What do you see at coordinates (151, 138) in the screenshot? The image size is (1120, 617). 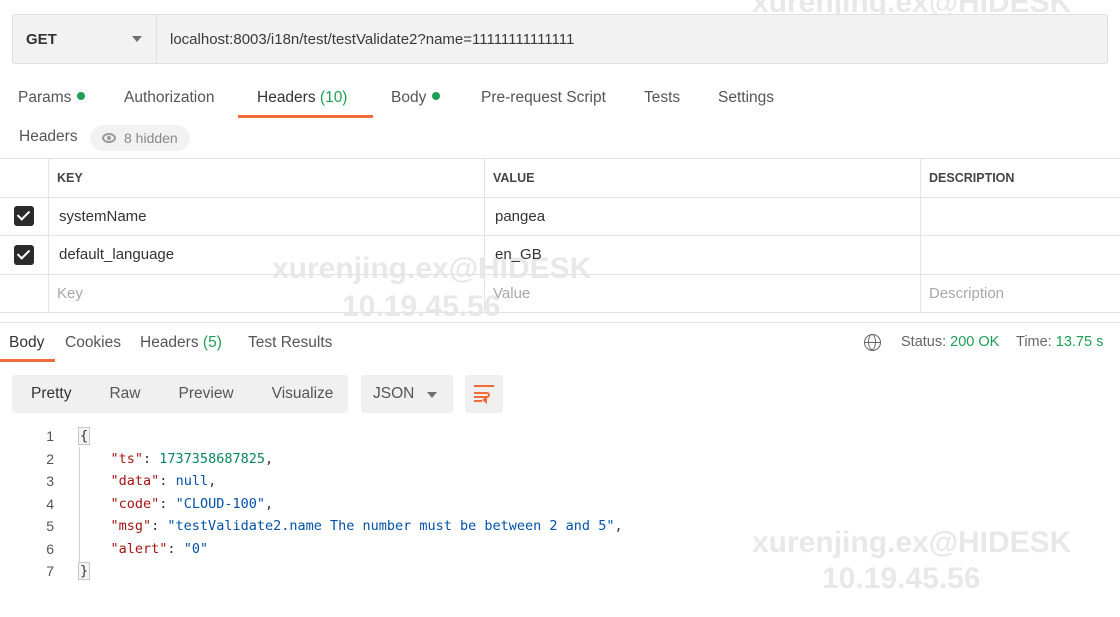 I see `hidden-count: 8 hidden` at bounding box center [151, 138].